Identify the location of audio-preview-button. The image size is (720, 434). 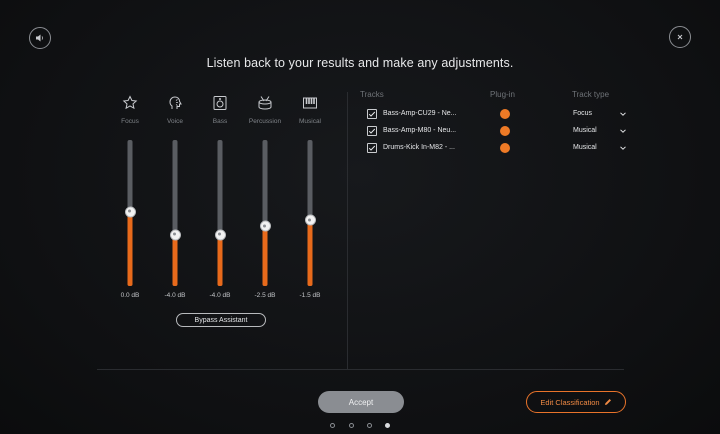
(40, 38).